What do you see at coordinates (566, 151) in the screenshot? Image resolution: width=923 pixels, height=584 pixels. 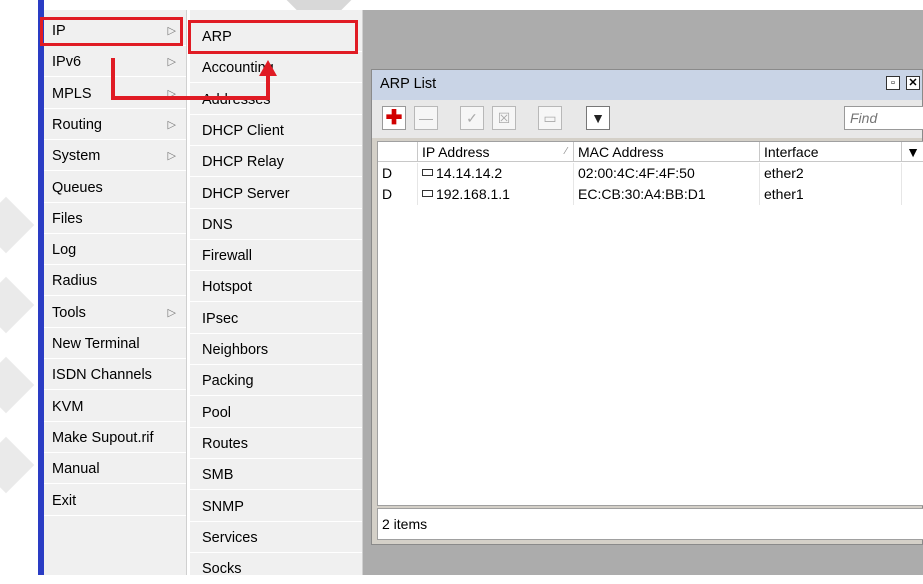 I see `sort-indicator-icon: ⁄` at bounding box center [566, 151].